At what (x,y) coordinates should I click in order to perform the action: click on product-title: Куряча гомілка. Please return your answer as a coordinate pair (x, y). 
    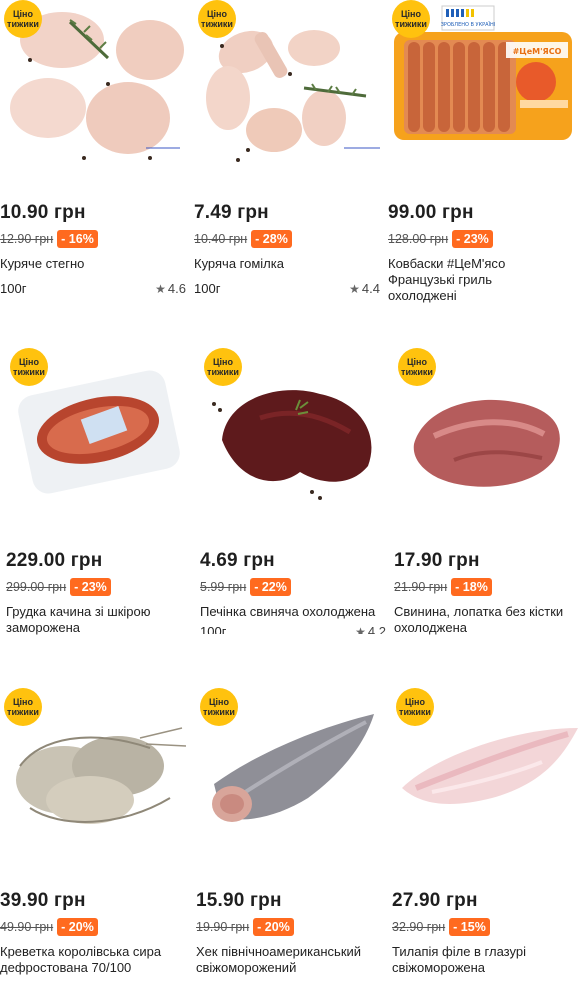
    Looking at the image, I should click on (287, 264).